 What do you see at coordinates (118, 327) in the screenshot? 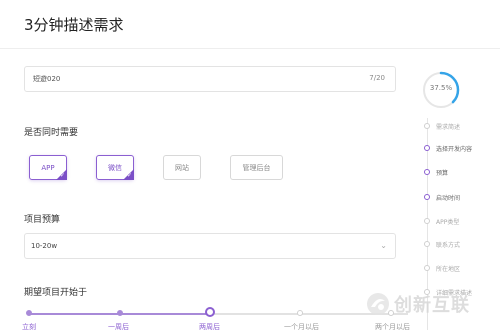
I see `slider-mark-label: 一周后` at bounding box center [118, 327].